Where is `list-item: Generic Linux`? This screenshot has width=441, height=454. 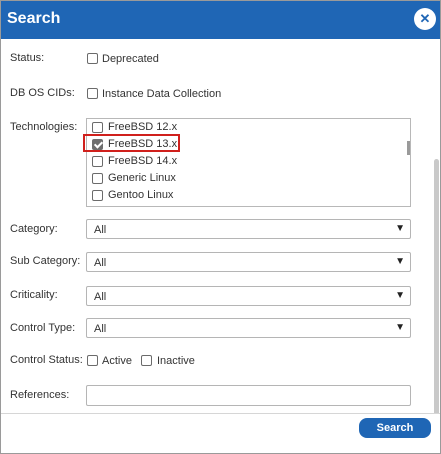 list-item: Generic Linux is located at coordinates (241, 179).